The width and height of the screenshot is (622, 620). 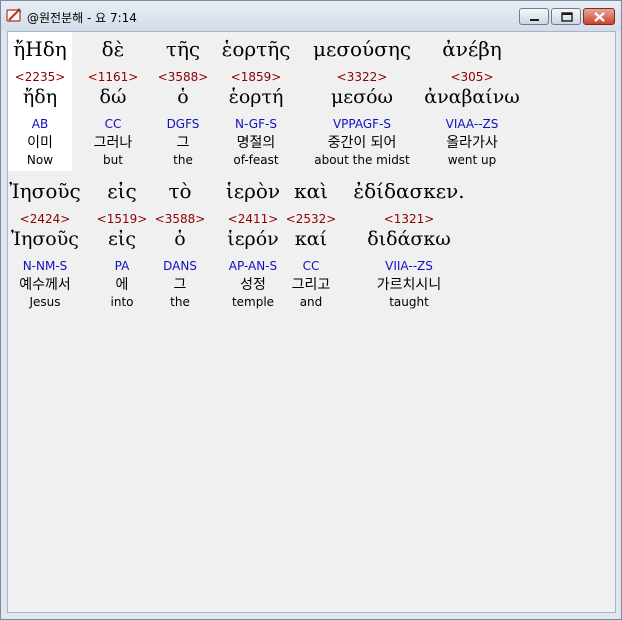 What do you see at coordinates (472, 97) in the screenshot?
I see `lemma-word: ἀναβαίνω` at bounding box center [472, 97].